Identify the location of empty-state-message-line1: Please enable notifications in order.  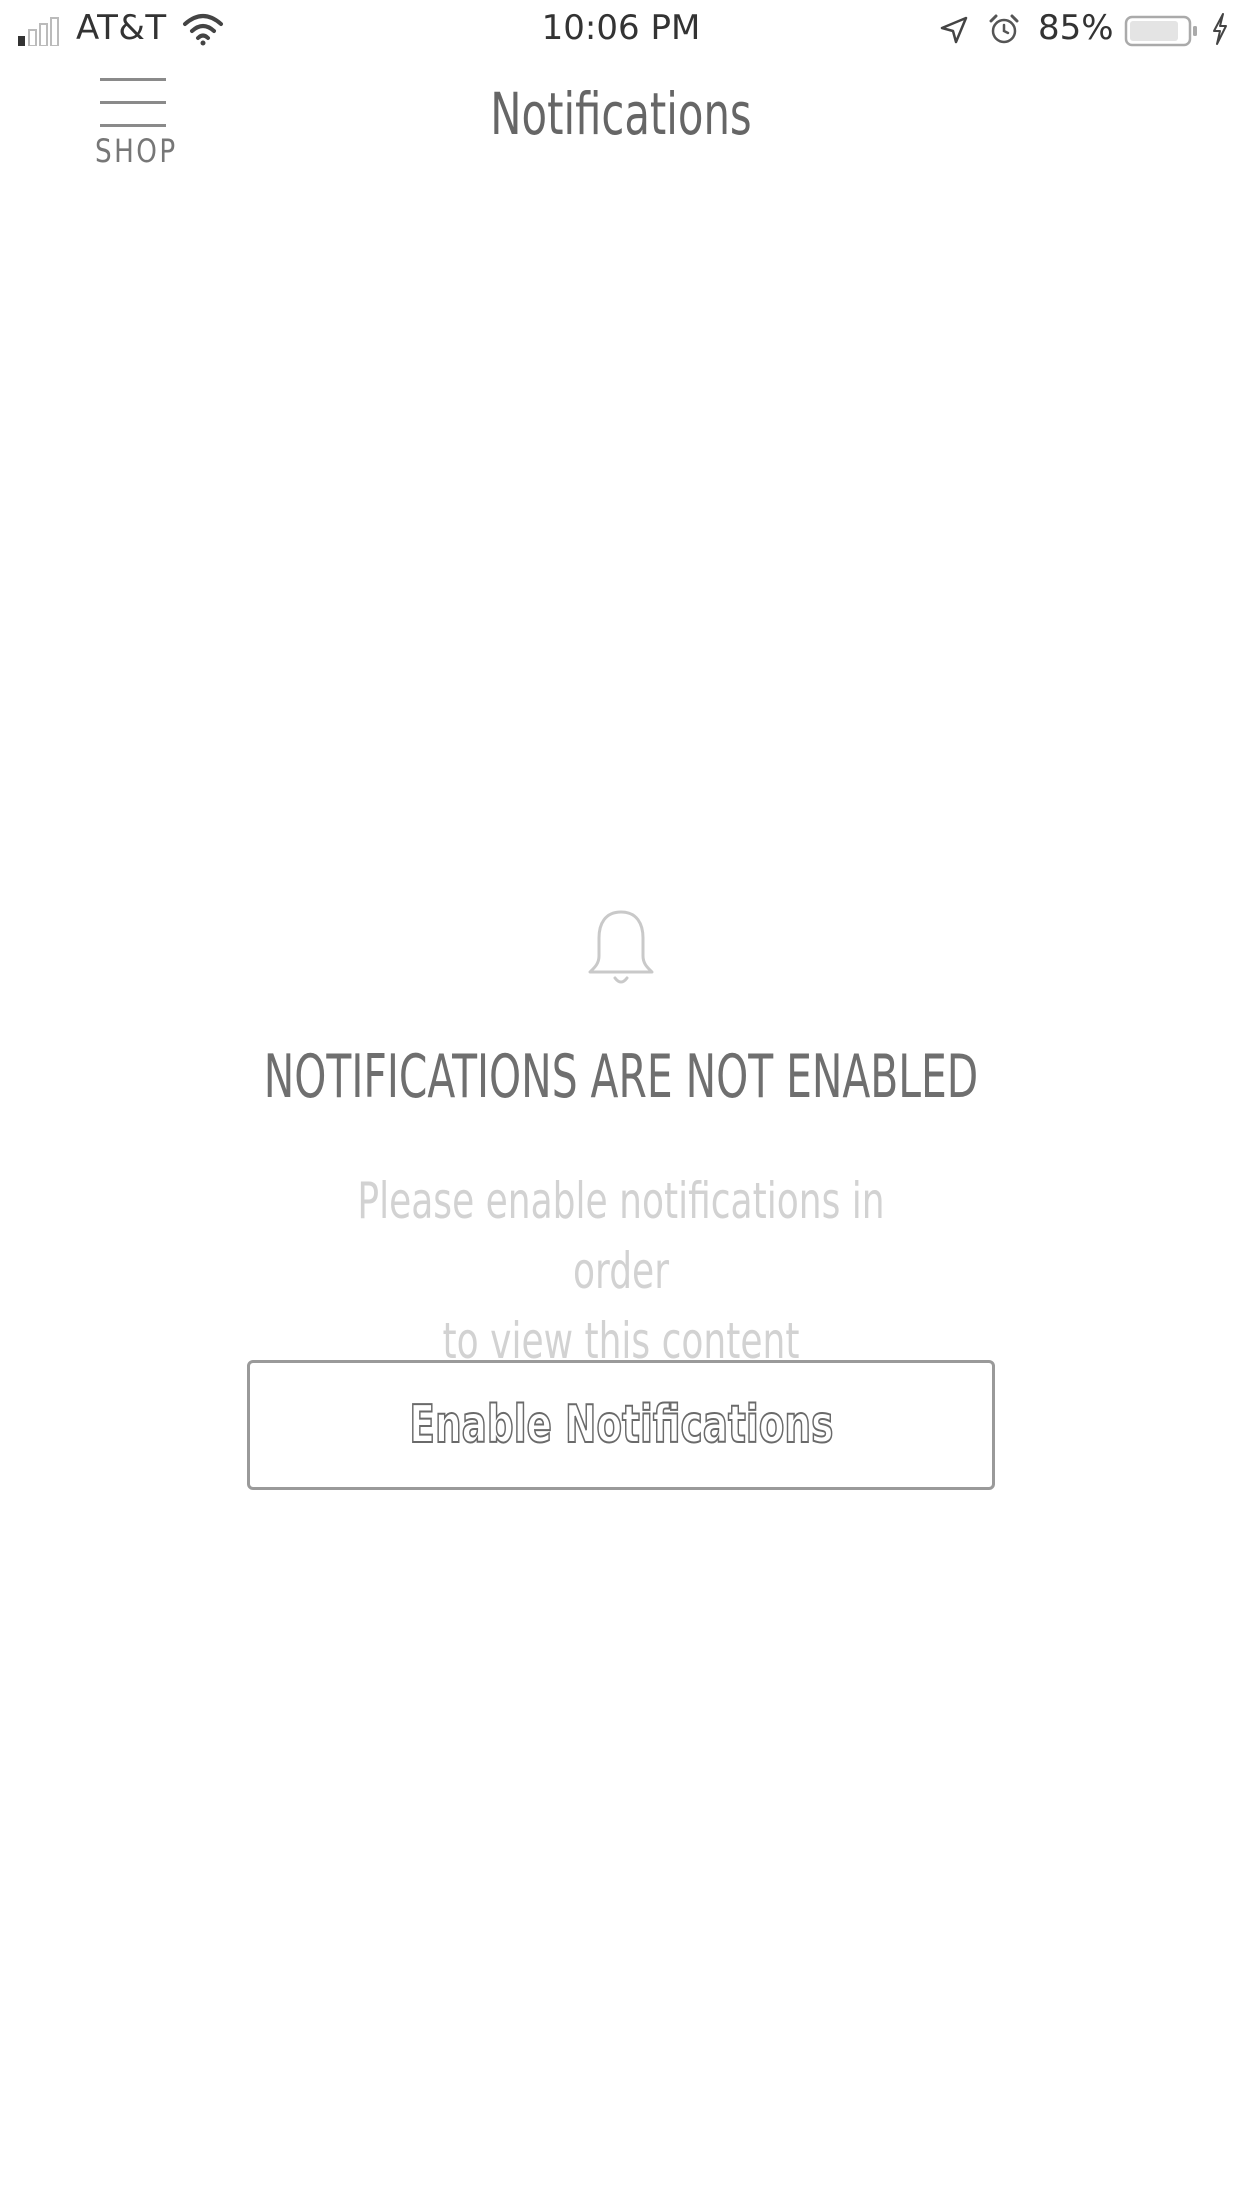
(621, 1236).